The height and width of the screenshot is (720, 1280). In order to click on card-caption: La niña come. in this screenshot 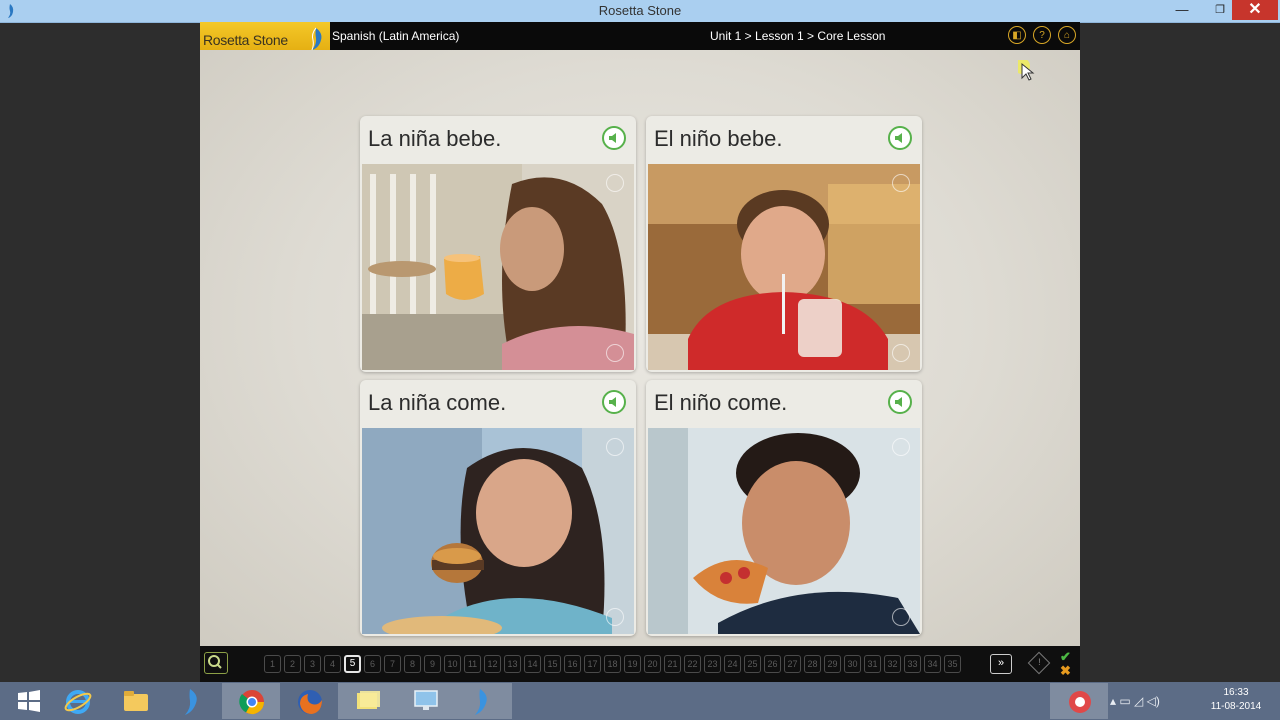, I will do `click(437, 402)`.